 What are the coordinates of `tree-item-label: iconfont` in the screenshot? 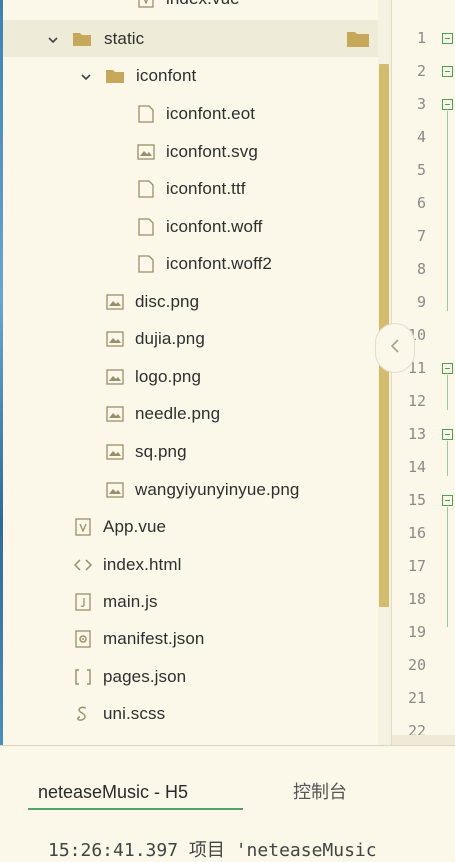 It's located at (166, 75).